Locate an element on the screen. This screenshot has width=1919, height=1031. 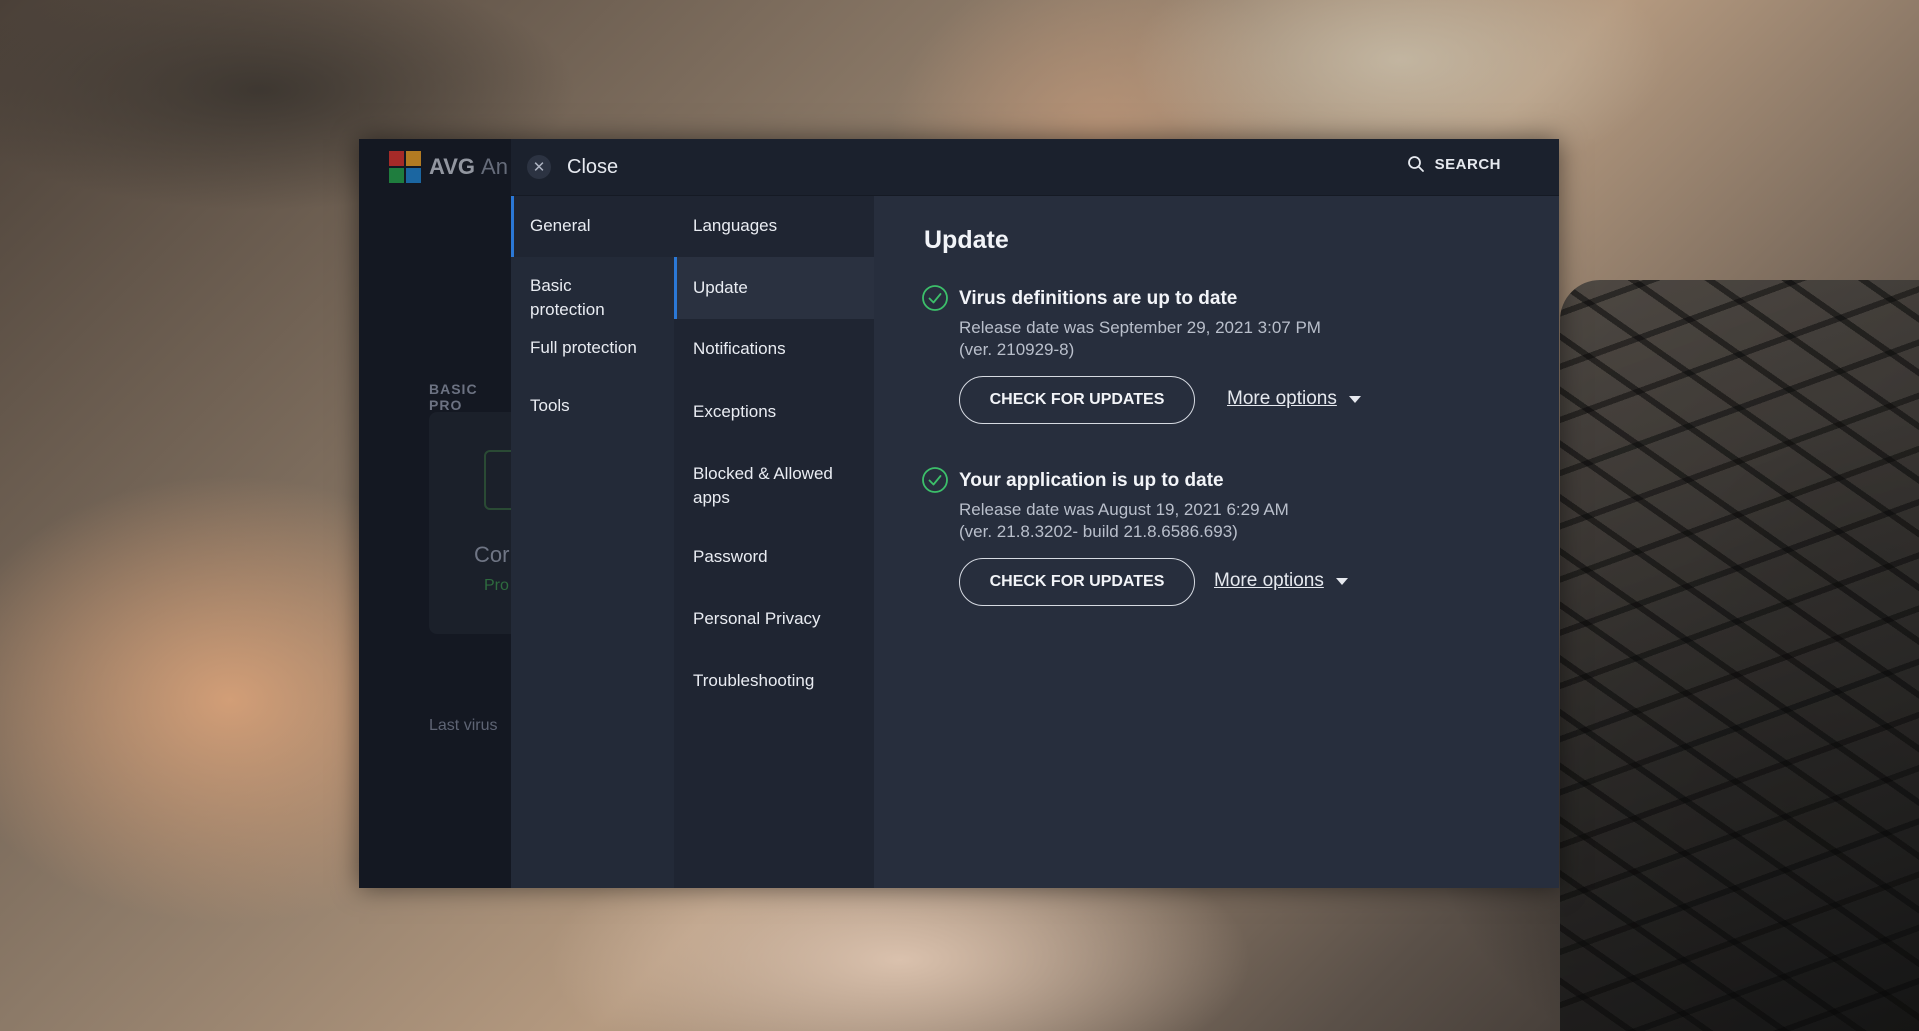
nav-item-label: Password is located at coordinates (730, 556).